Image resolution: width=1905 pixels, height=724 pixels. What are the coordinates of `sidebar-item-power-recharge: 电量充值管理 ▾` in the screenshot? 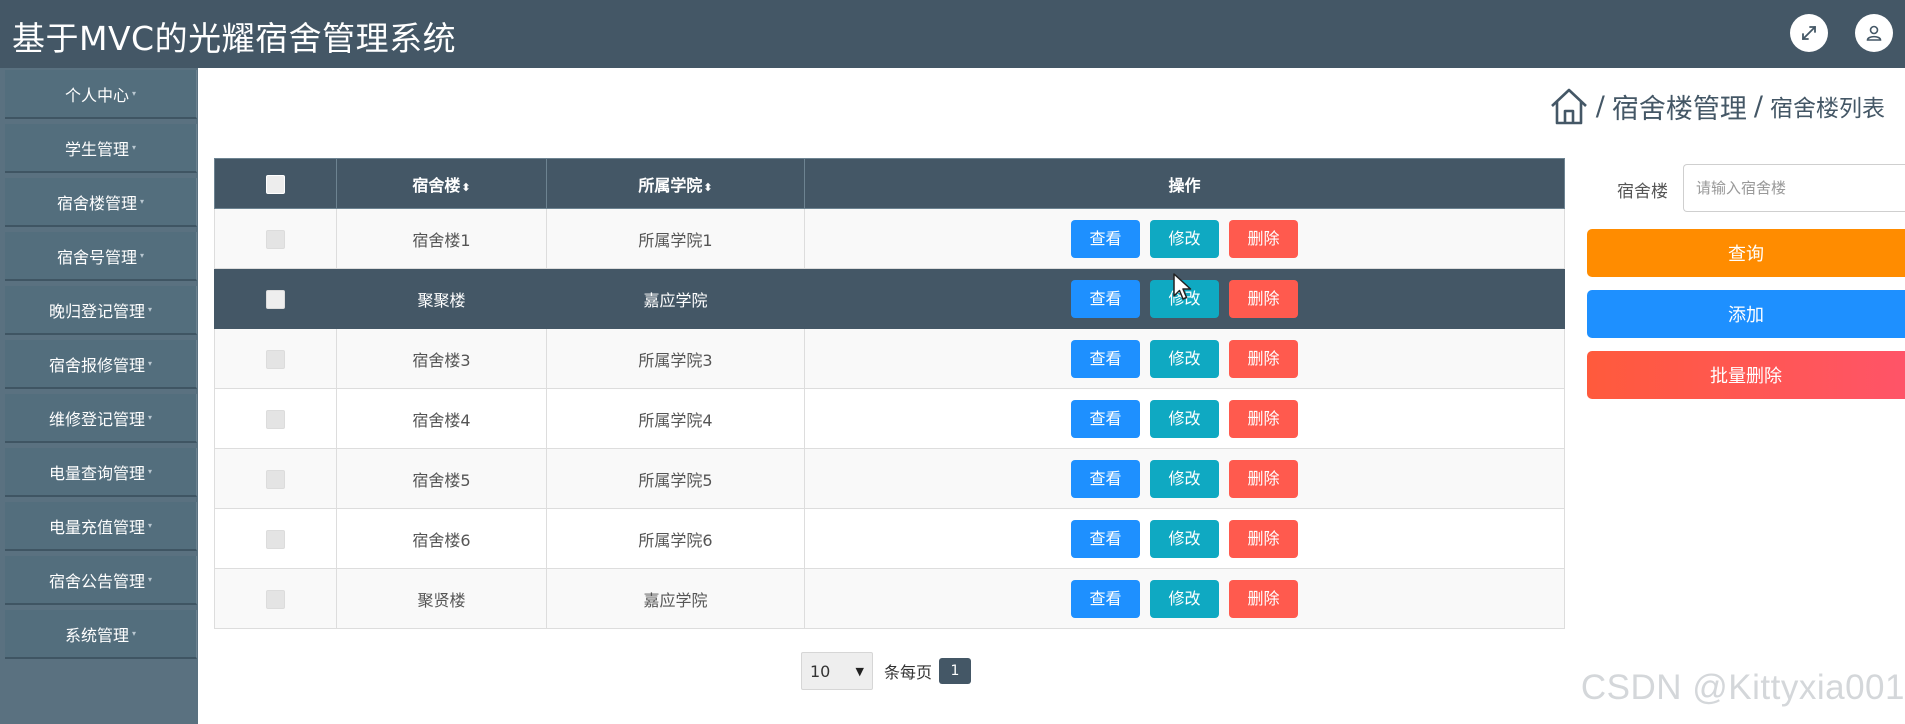 It's located at (101, 526).